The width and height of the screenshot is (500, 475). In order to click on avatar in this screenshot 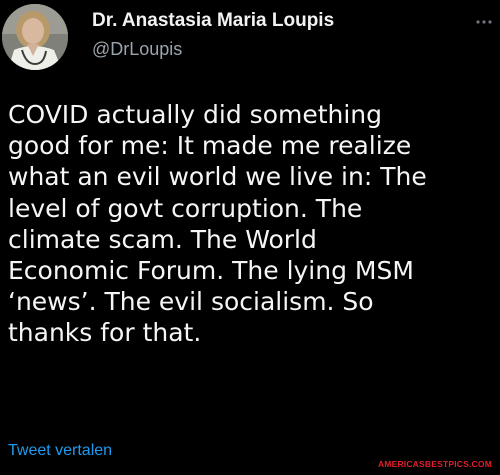, I will do `click(35, 37)`.